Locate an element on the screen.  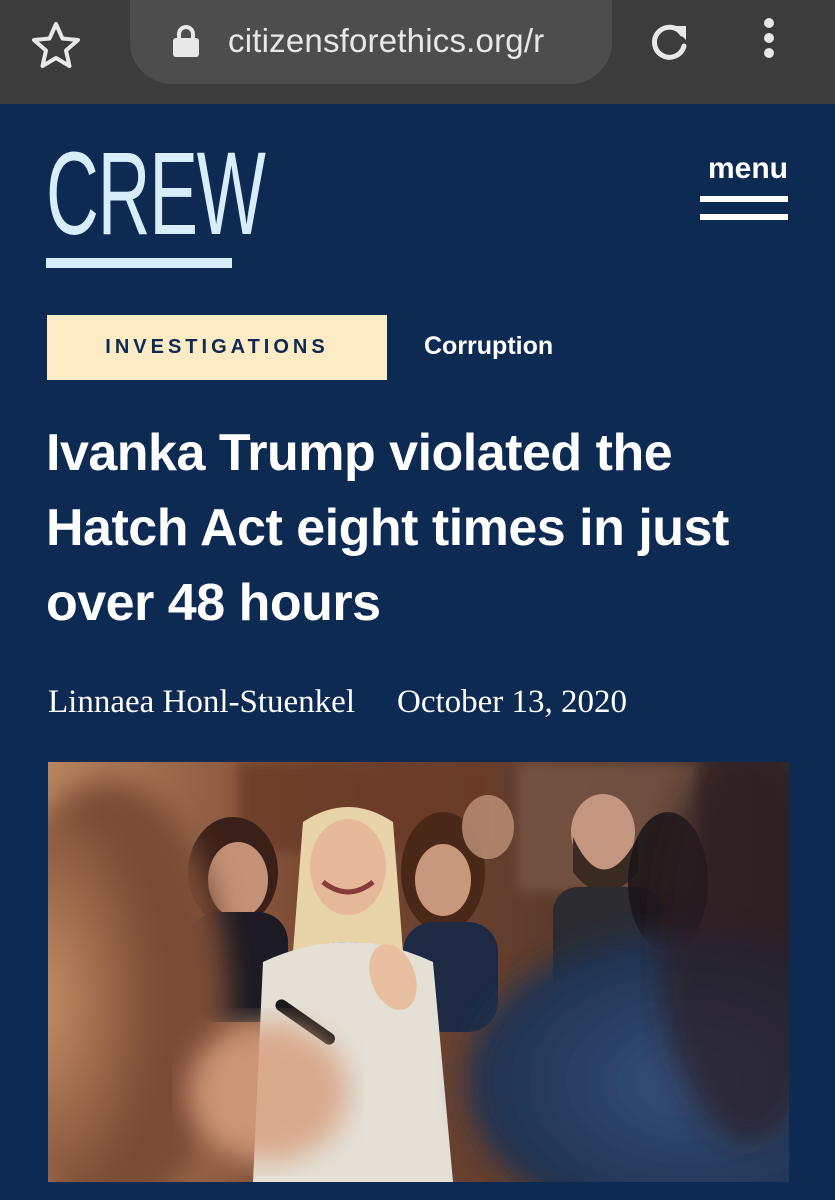
menu-button: menu is located at coordinates (744, 190).